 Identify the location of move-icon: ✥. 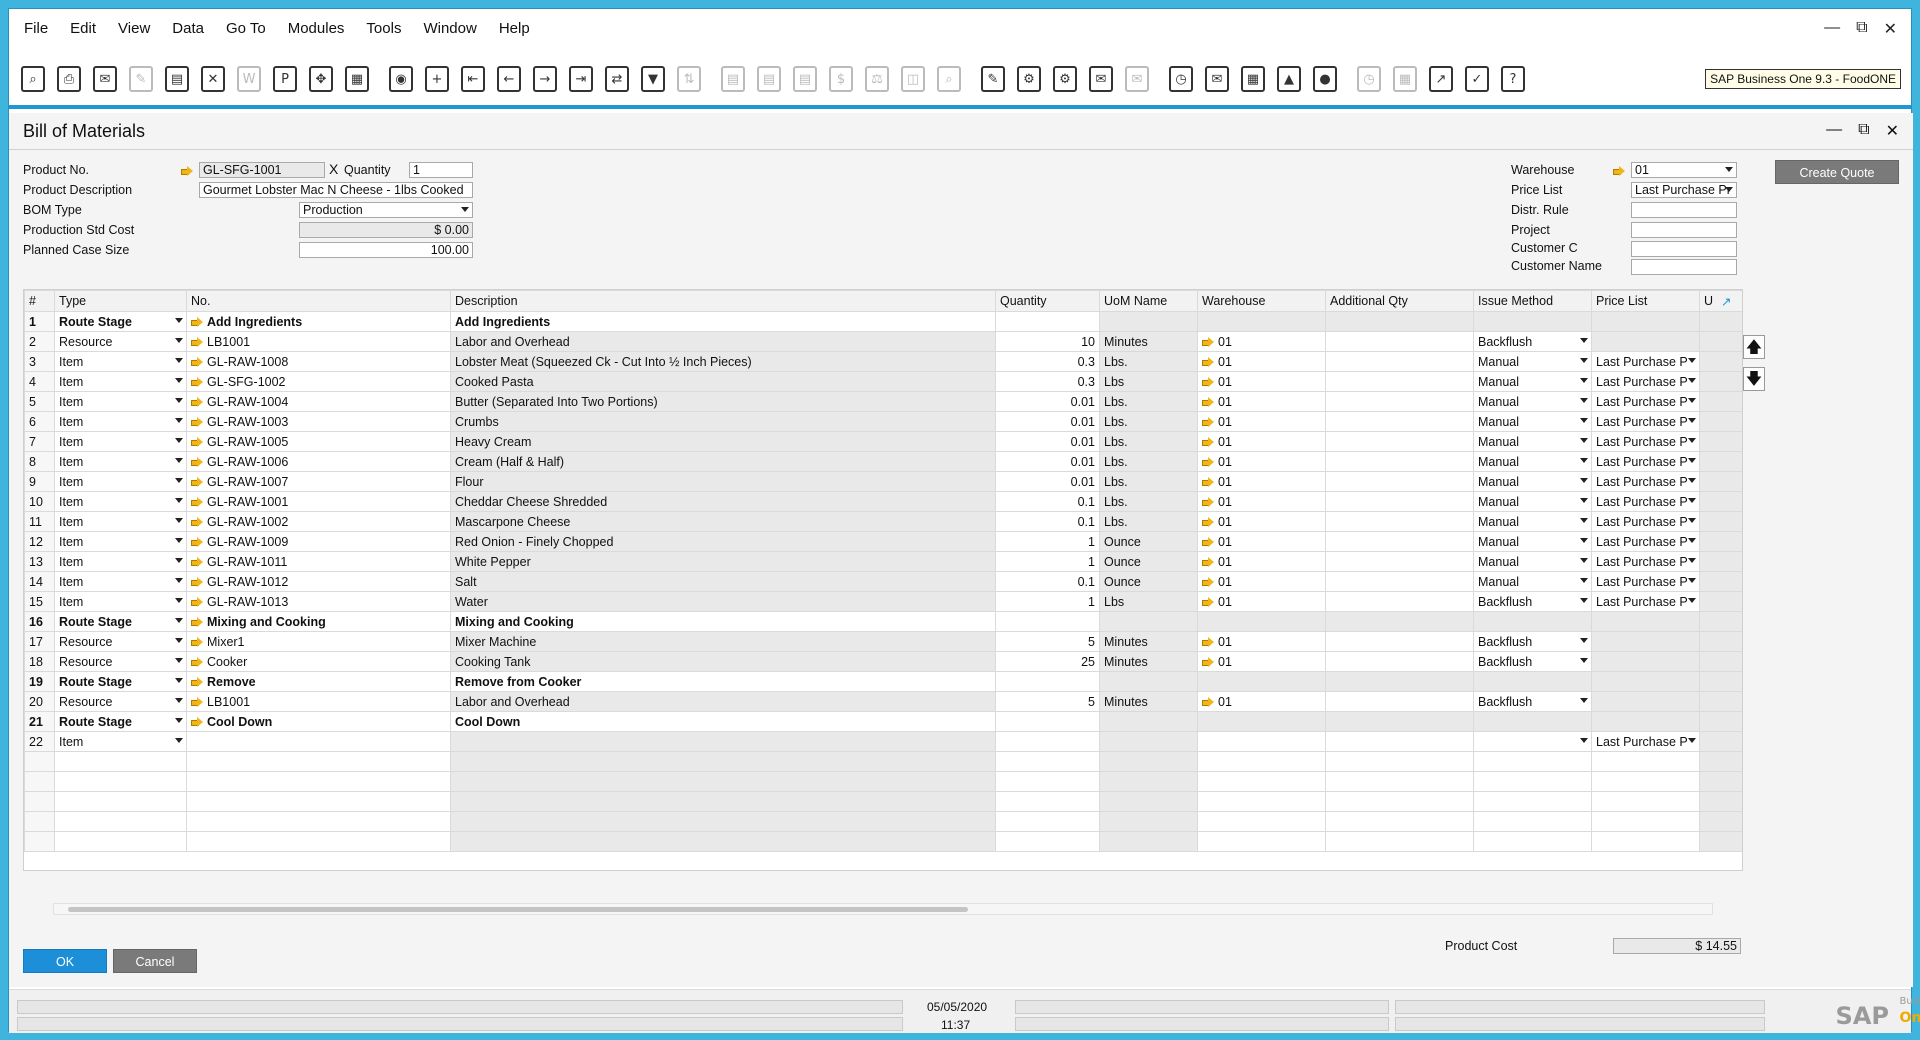
(321, 79).